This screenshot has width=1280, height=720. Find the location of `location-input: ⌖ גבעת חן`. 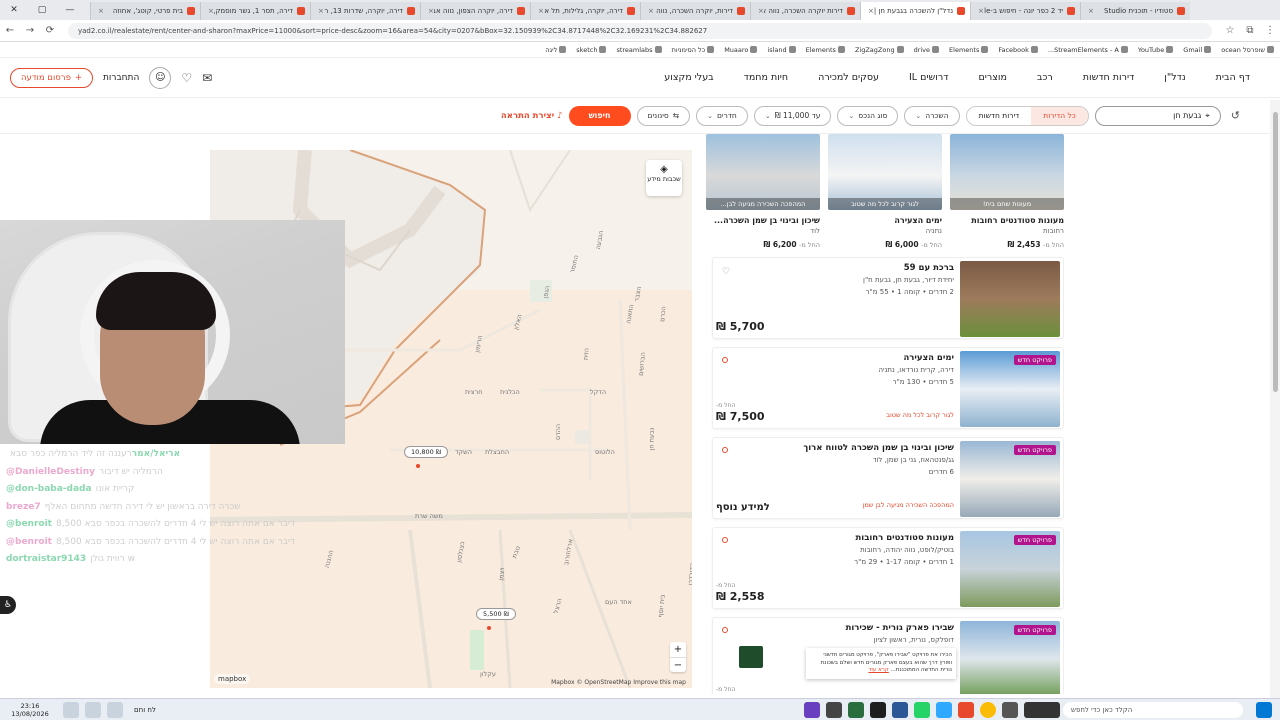

location-input: ⌖ גבעת חן is located at coordinates (1157, 115).